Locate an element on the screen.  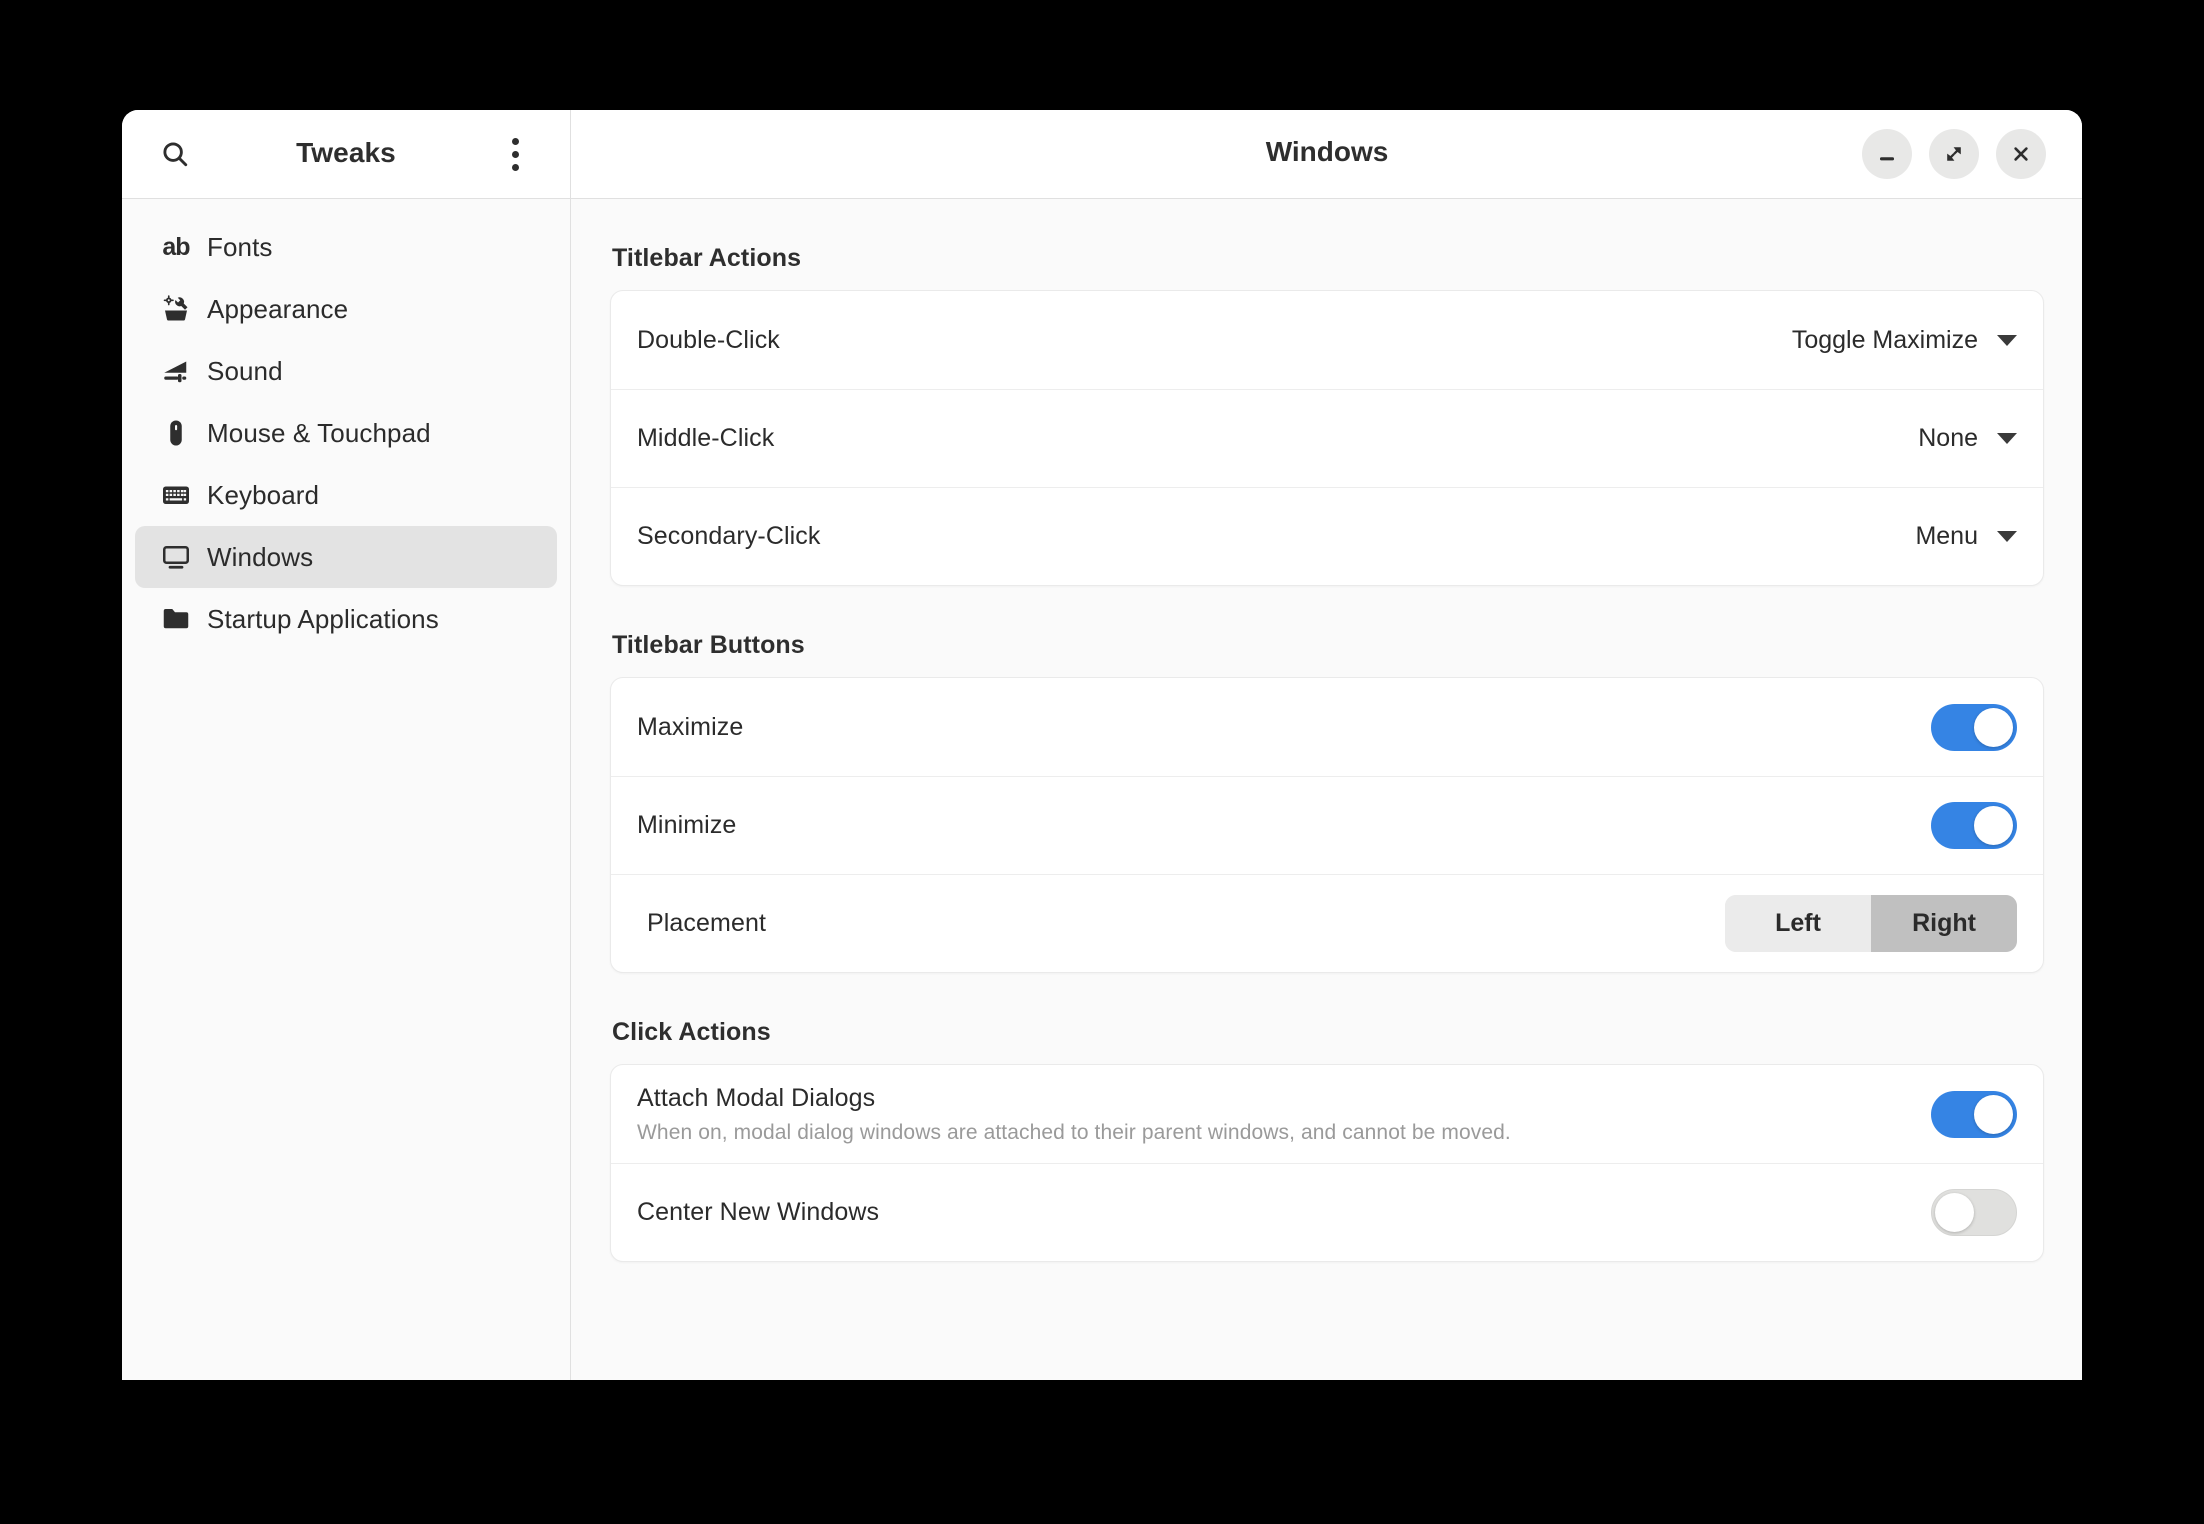
sound-slider-icon is located at coordinates (176, 371).